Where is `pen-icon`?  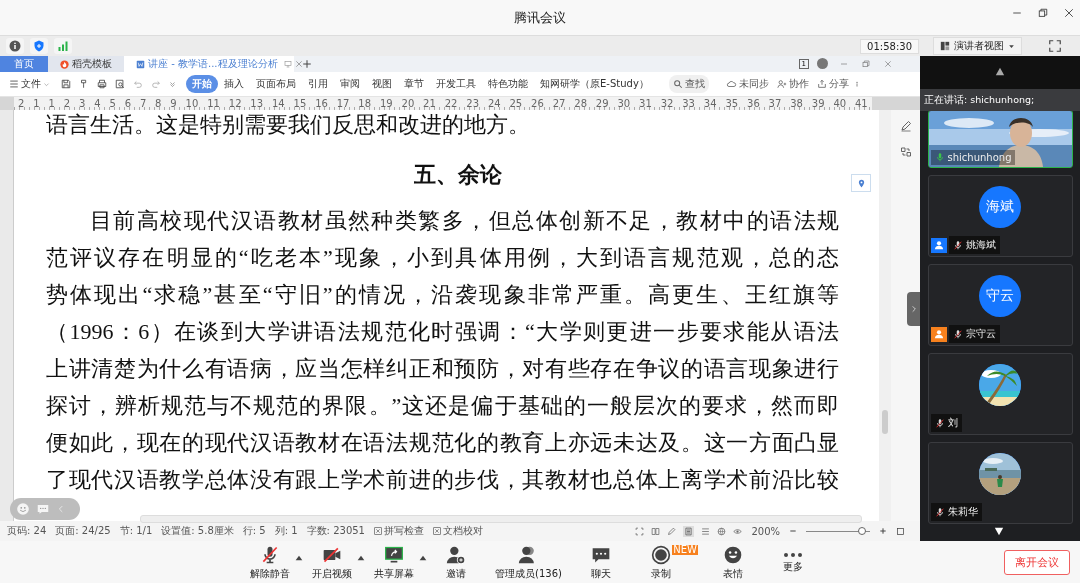
pen-icon is located at coordinates (672, 531).